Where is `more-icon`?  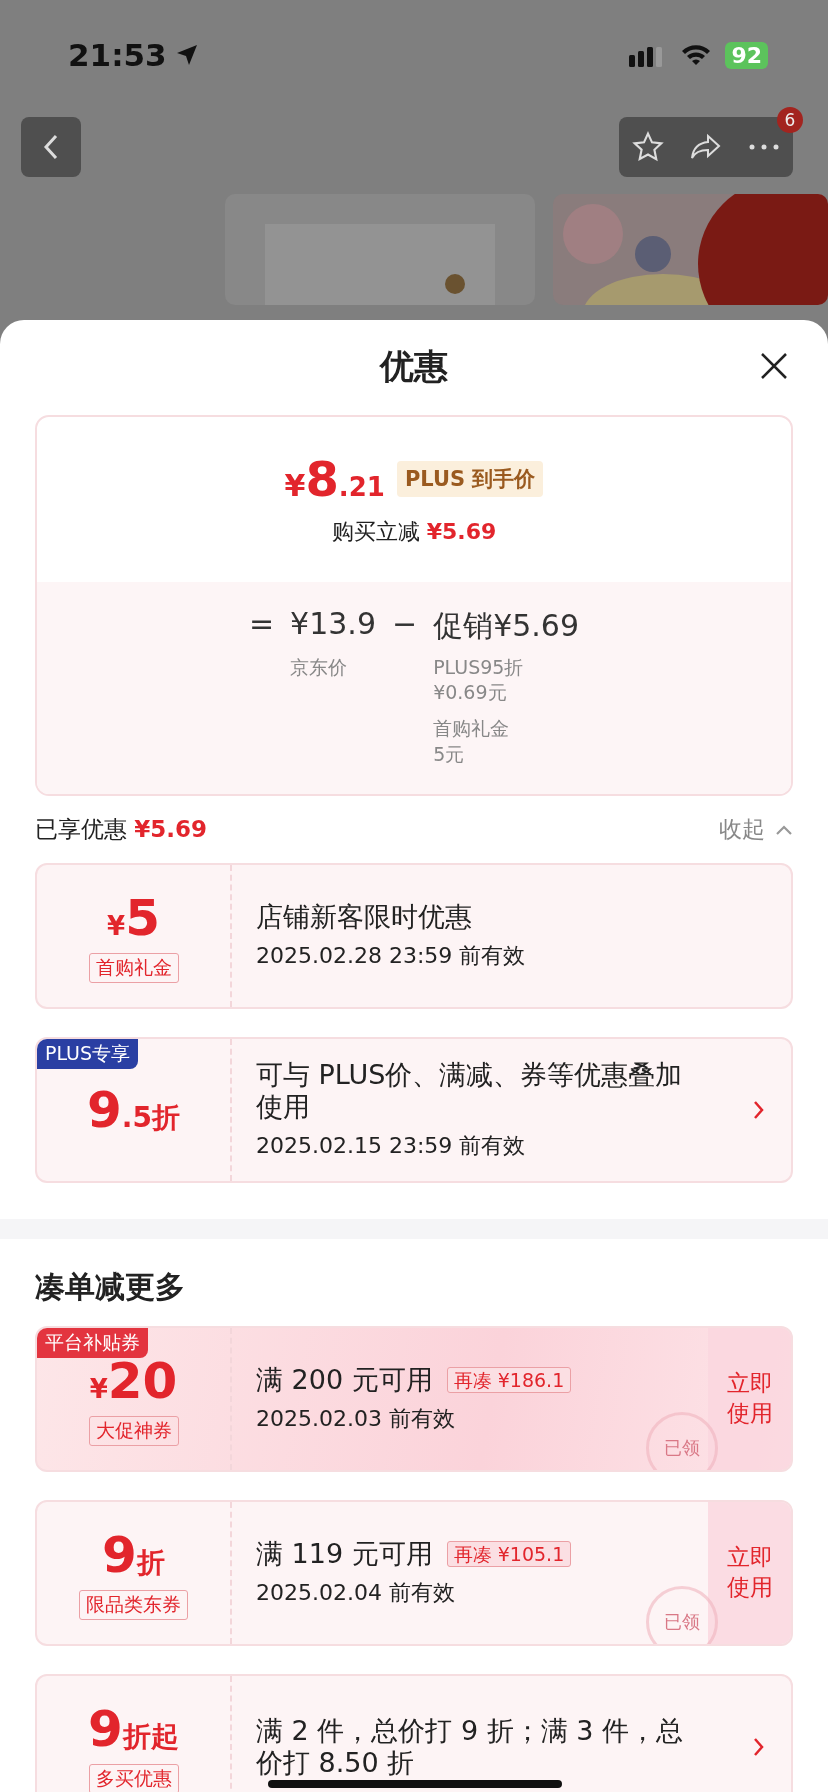 more-icon is located at coordinates (764, 147).